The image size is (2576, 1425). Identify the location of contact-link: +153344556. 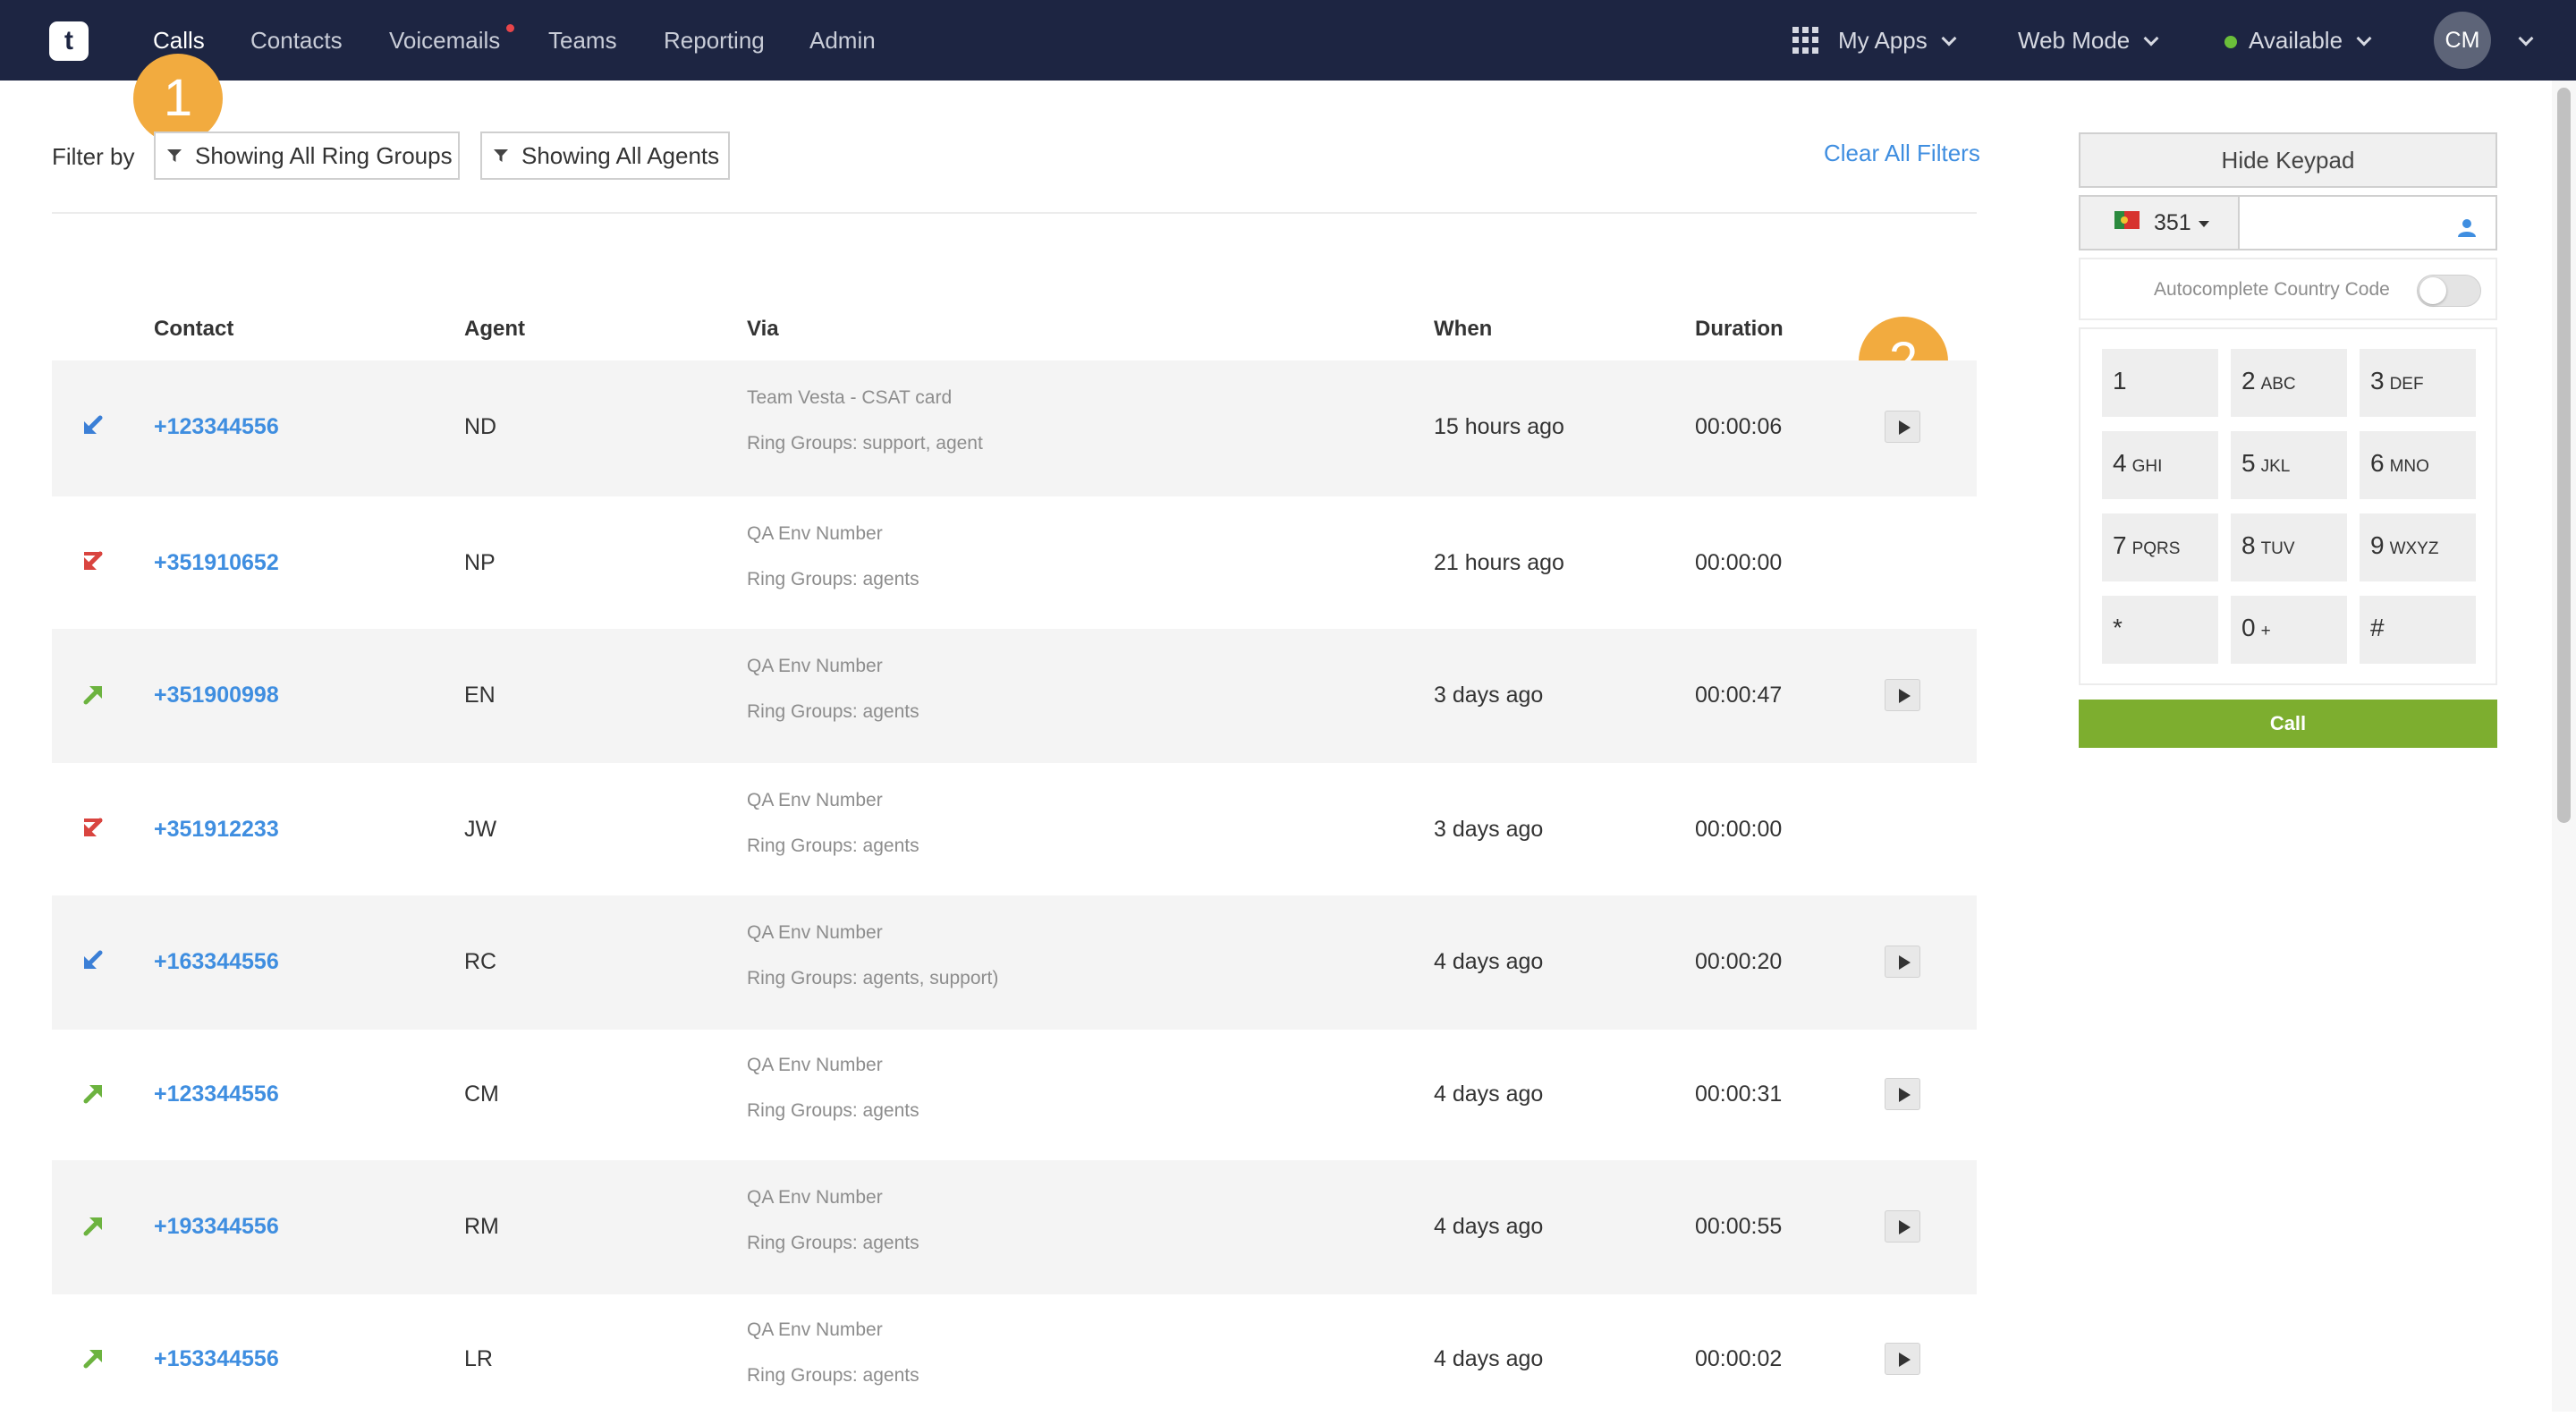
(216, 1359).